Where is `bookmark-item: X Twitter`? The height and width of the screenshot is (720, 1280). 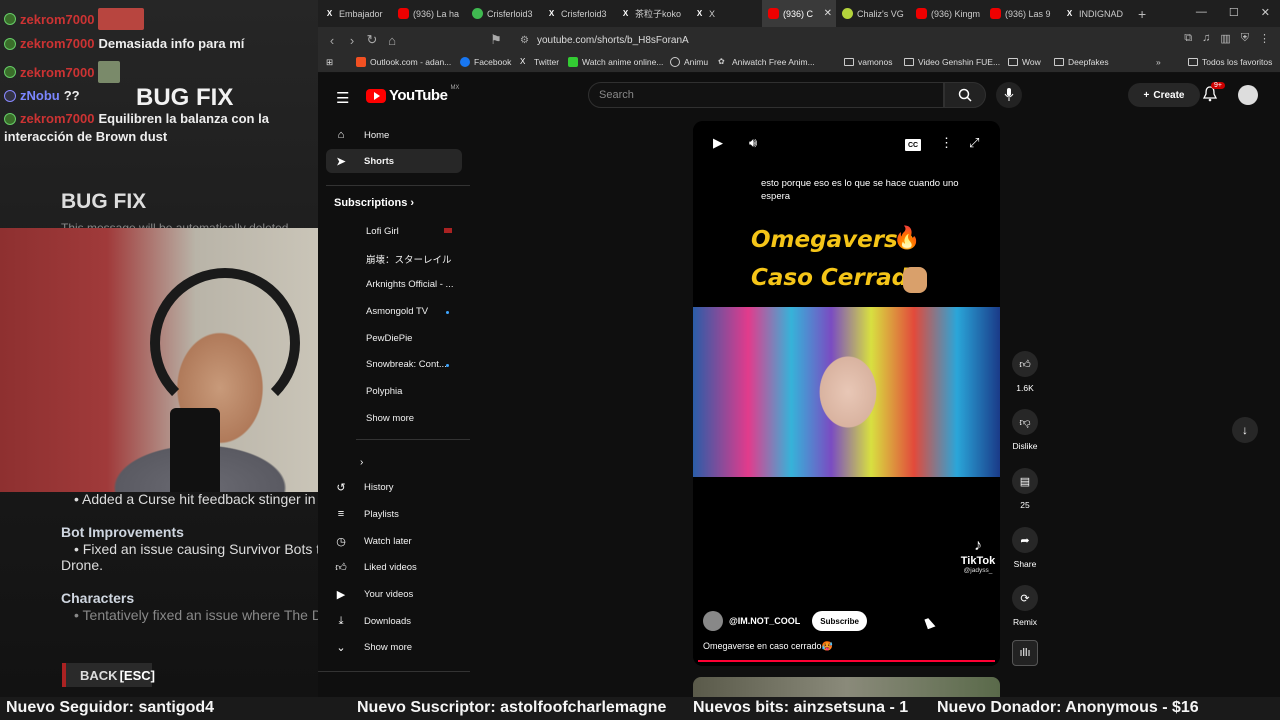
bookmark-item: X Twitter is located at coordinates (539, 62).